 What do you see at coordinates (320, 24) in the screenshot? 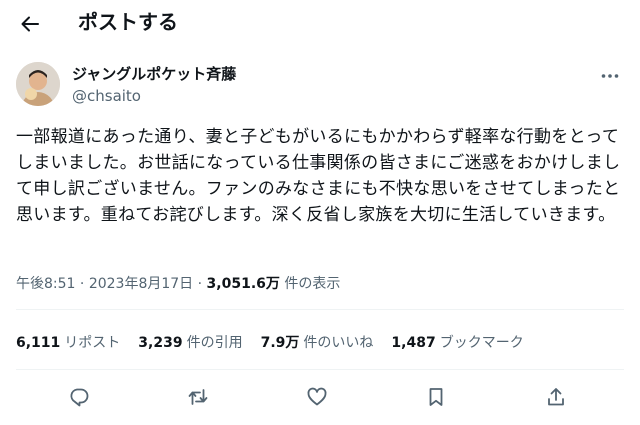
I see `header: ポストする` at bounding box center [320, 24].